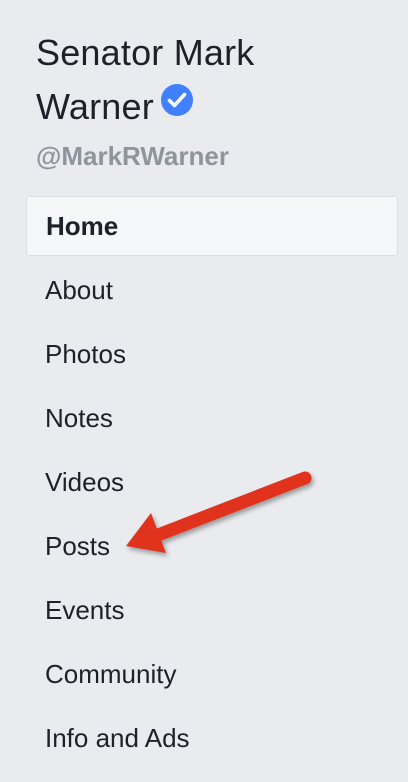 The image size is (408, 782). What do you see at coordinates (212, 548) in the screenshot?
I see `nav-item-posts: Posts` at bounding box center [212, 548].